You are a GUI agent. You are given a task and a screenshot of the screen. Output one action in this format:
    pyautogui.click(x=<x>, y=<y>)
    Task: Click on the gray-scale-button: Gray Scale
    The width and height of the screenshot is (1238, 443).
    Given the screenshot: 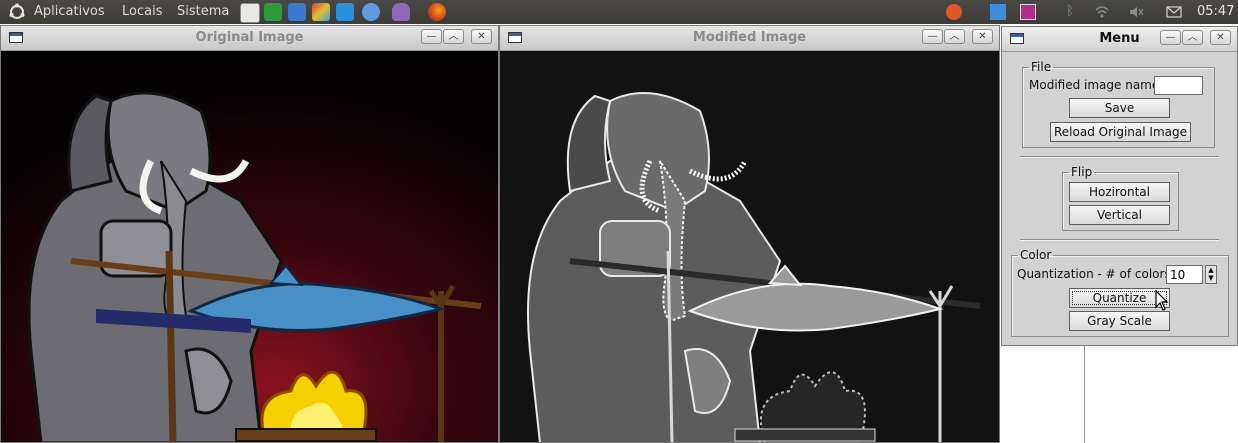 What is the action you would take?
    pyautogui.click(x=1119, y=321)
    